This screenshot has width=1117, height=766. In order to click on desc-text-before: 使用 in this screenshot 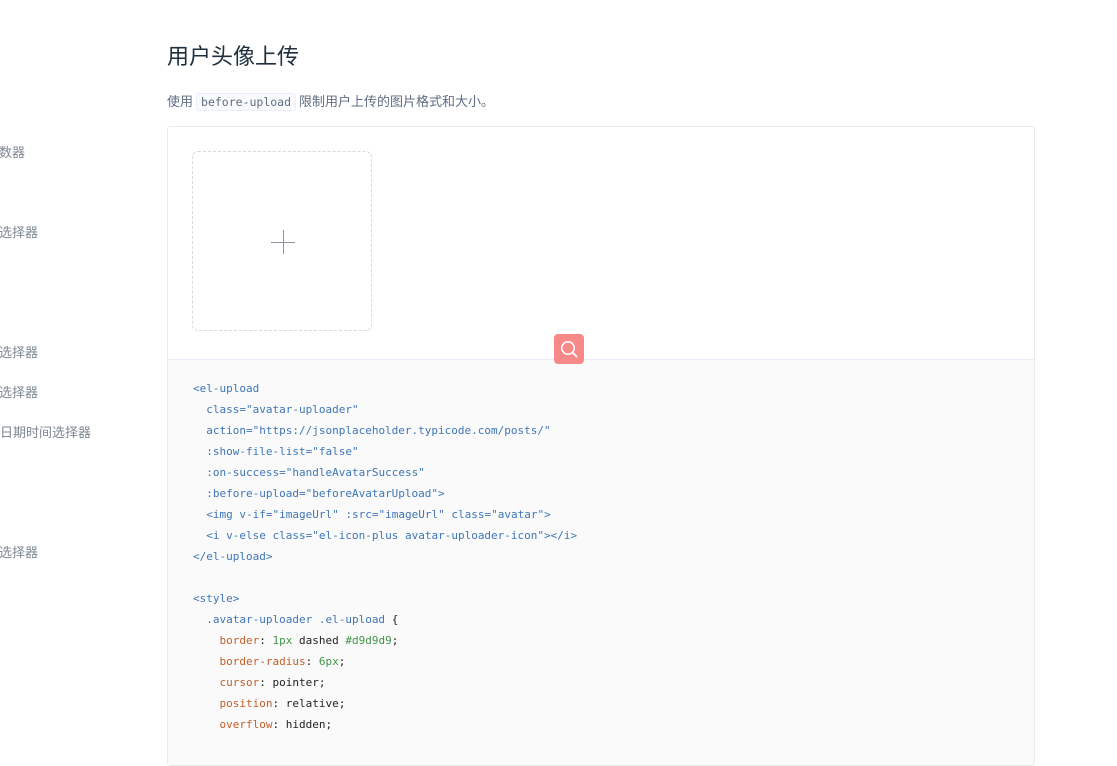, I will do `click(180, 102)`.